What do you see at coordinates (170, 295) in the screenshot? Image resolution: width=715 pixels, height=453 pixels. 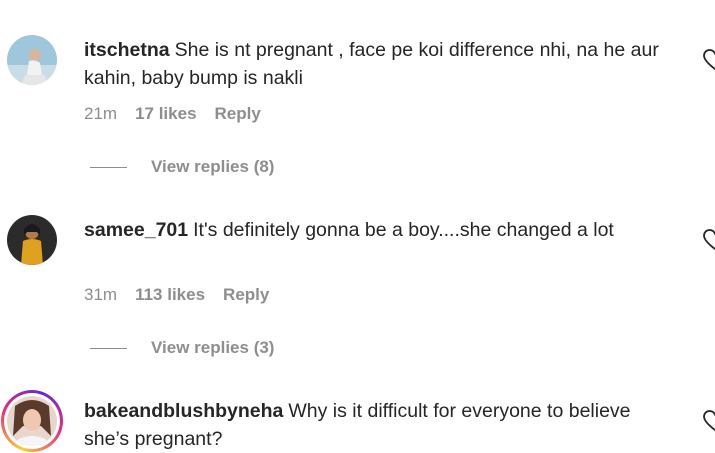 I see `comment-likes: 113 likes` at bounding box center [170, 295].